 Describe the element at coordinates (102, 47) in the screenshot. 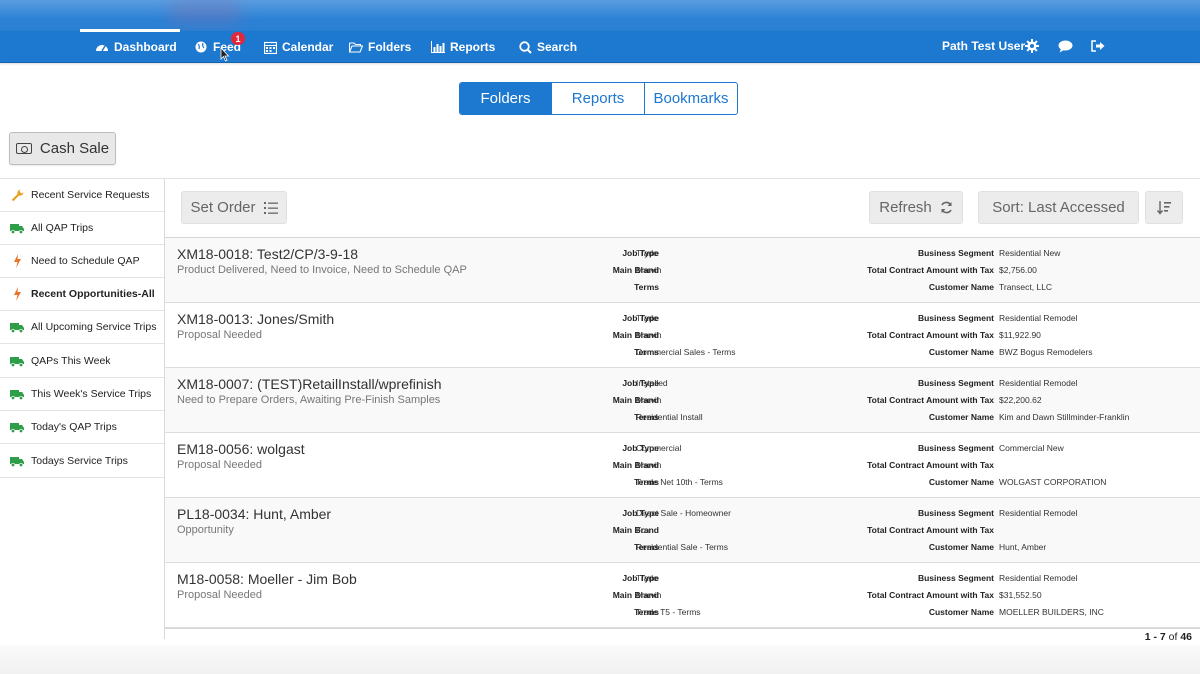

I see `dashboard-icon` at that location.